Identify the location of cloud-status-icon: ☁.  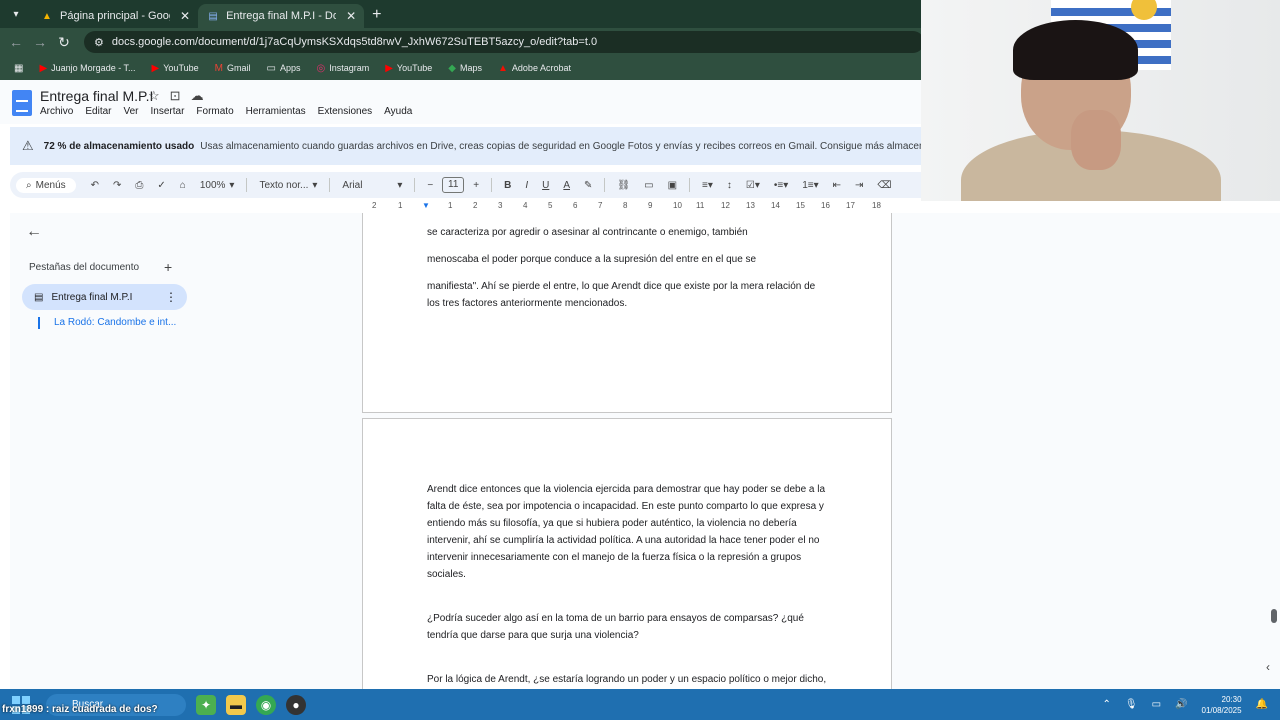
(197, 96).